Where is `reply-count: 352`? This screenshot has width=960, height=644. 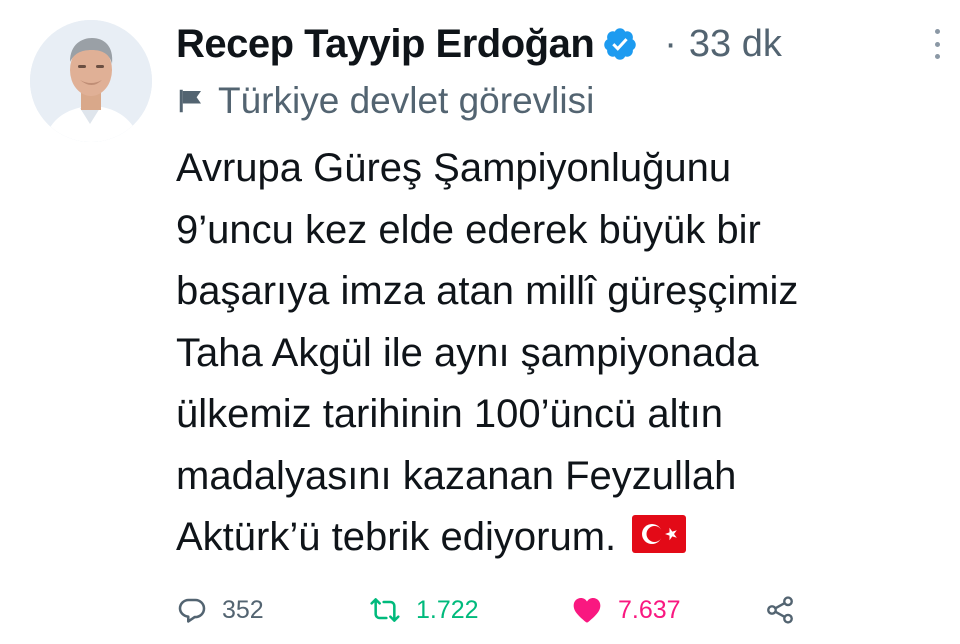
reply-count: 352 is located at coordinates (243, 609).